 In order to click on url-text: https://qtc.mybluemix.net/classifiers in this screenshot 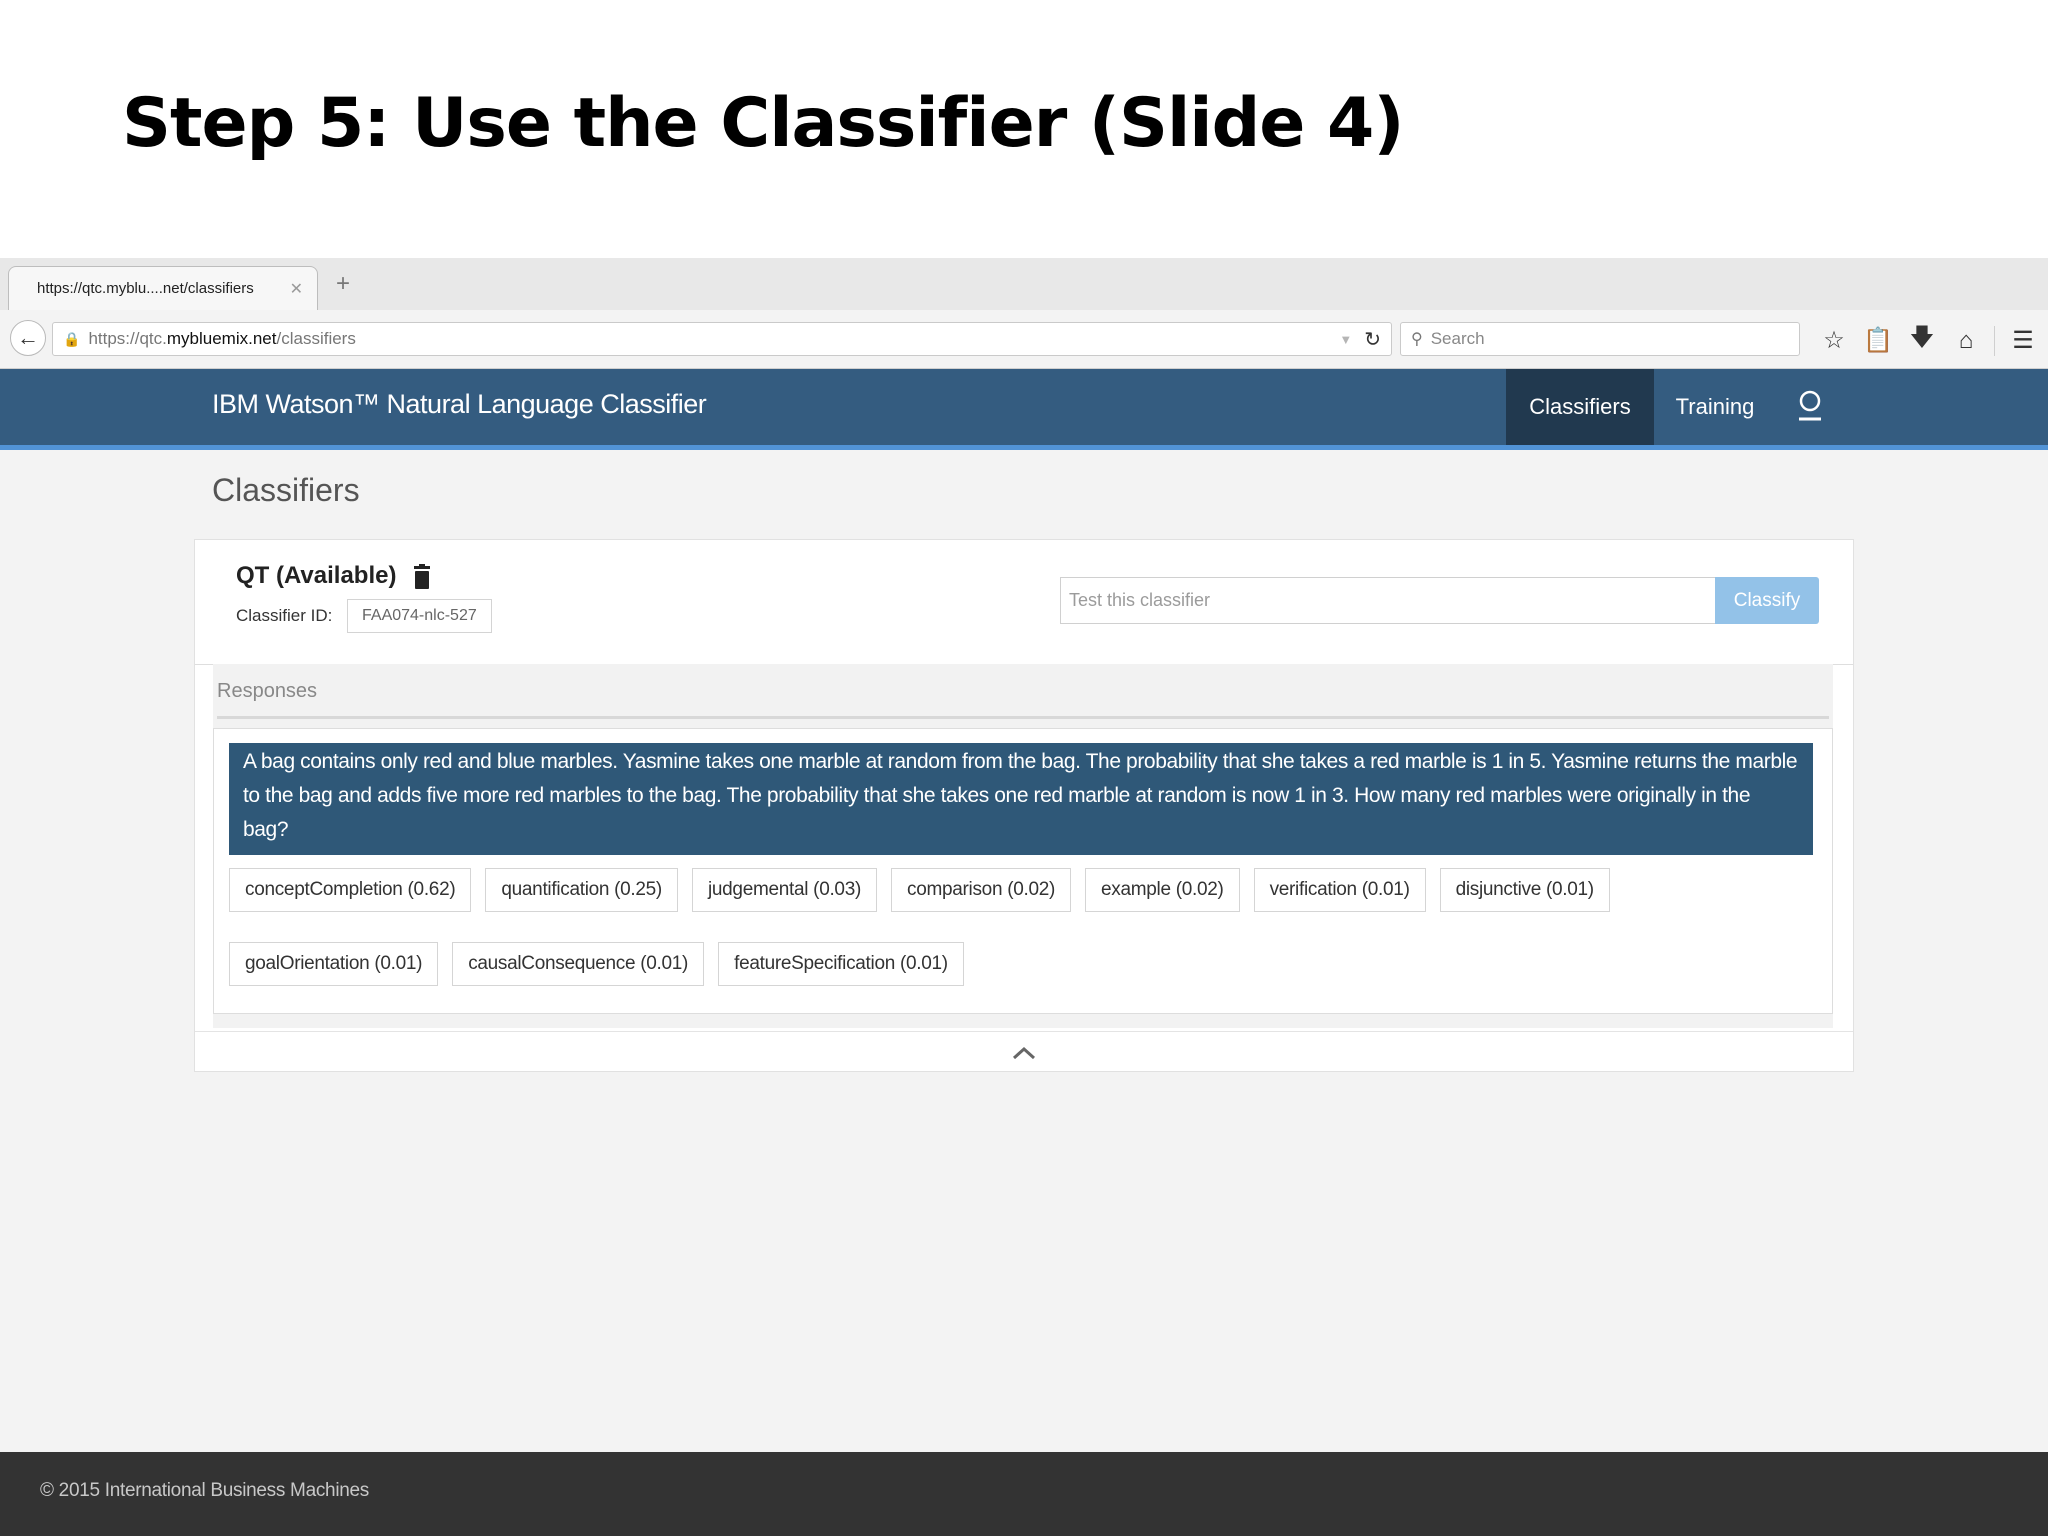, I will do `click(222, 338)`.